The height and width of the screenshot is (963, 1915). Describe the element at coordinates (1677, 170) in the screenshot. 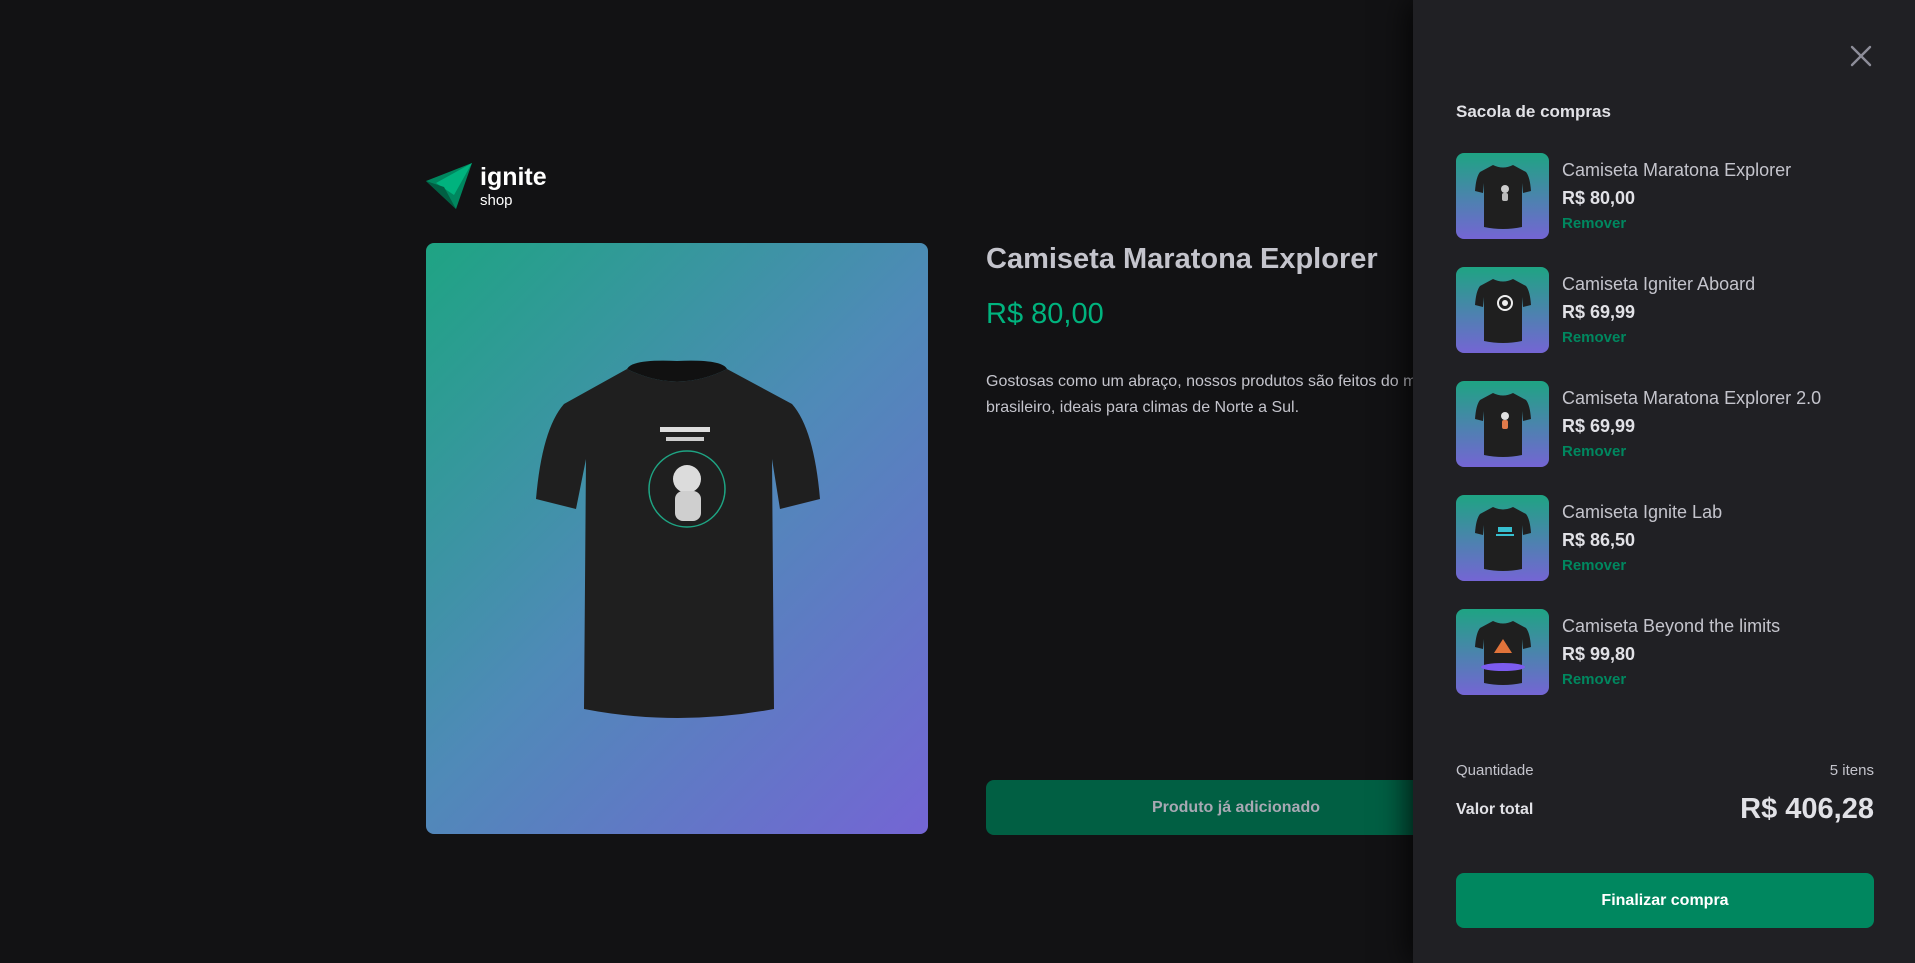

I see `cart-item-name: Camiseta Maratona Explorer` at that location.